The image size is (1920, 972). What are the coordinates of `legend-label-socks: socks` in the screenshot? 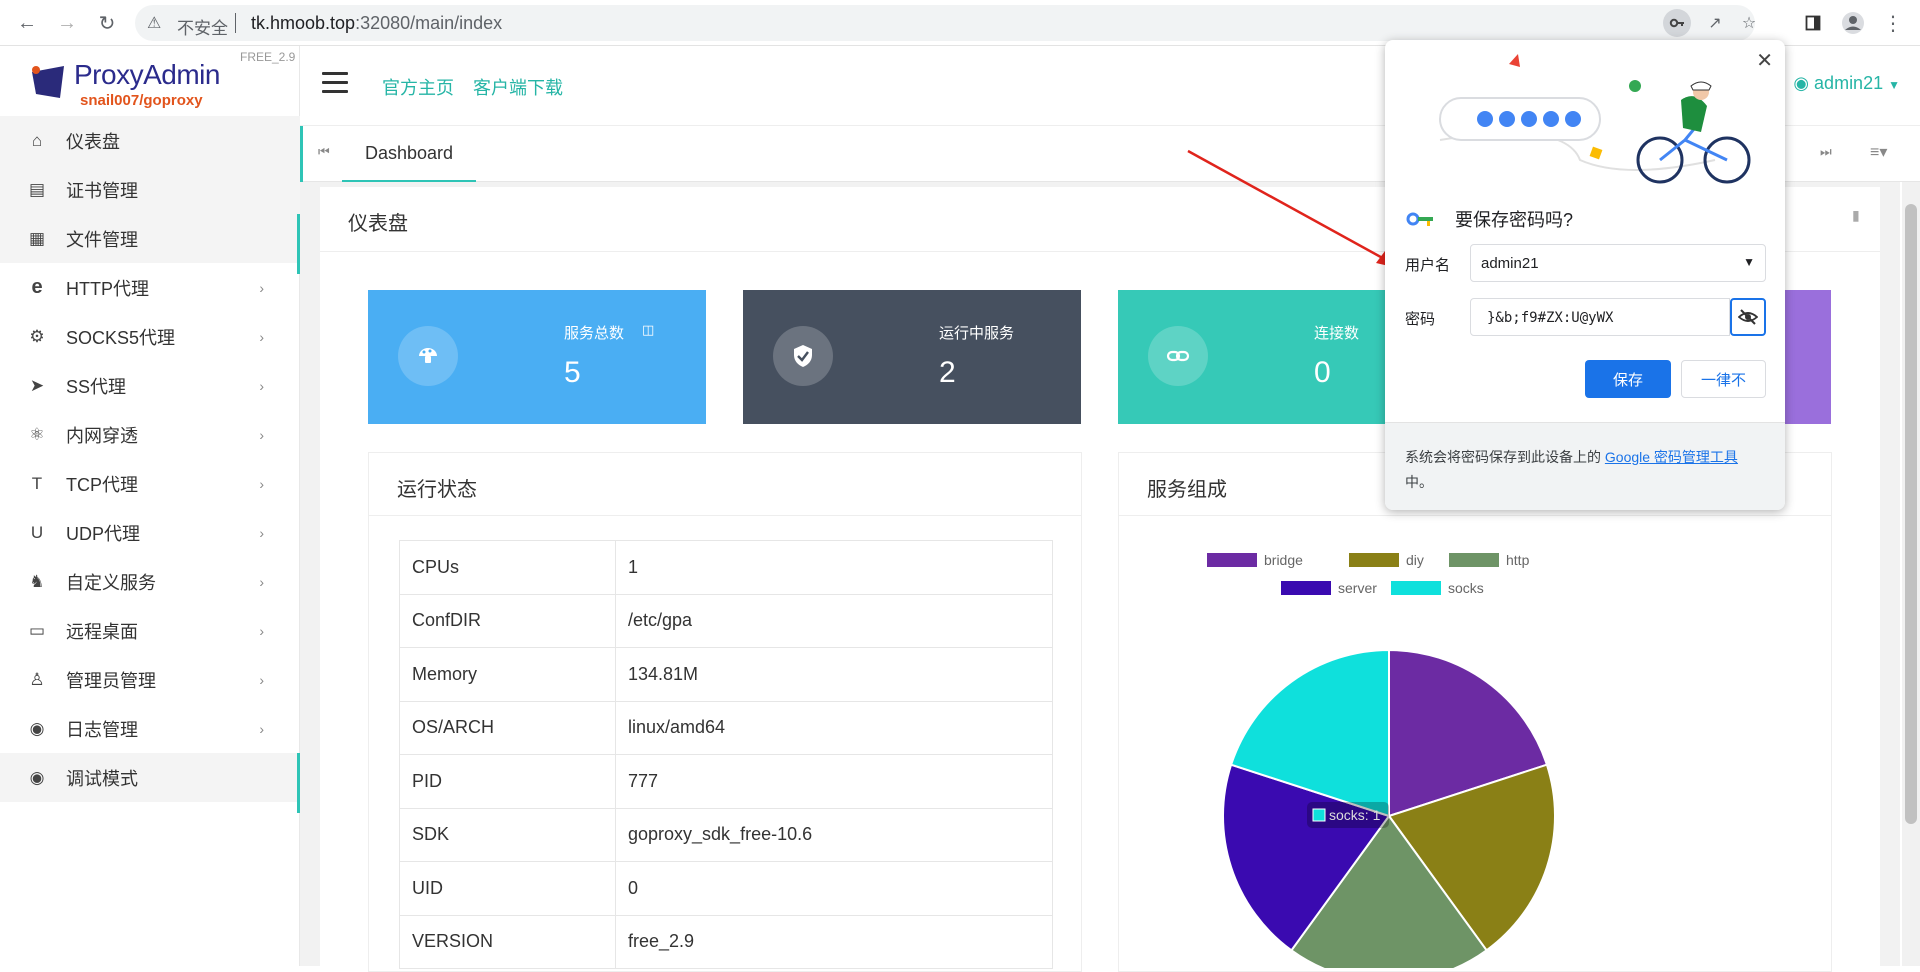 It's located at (1466, 588).